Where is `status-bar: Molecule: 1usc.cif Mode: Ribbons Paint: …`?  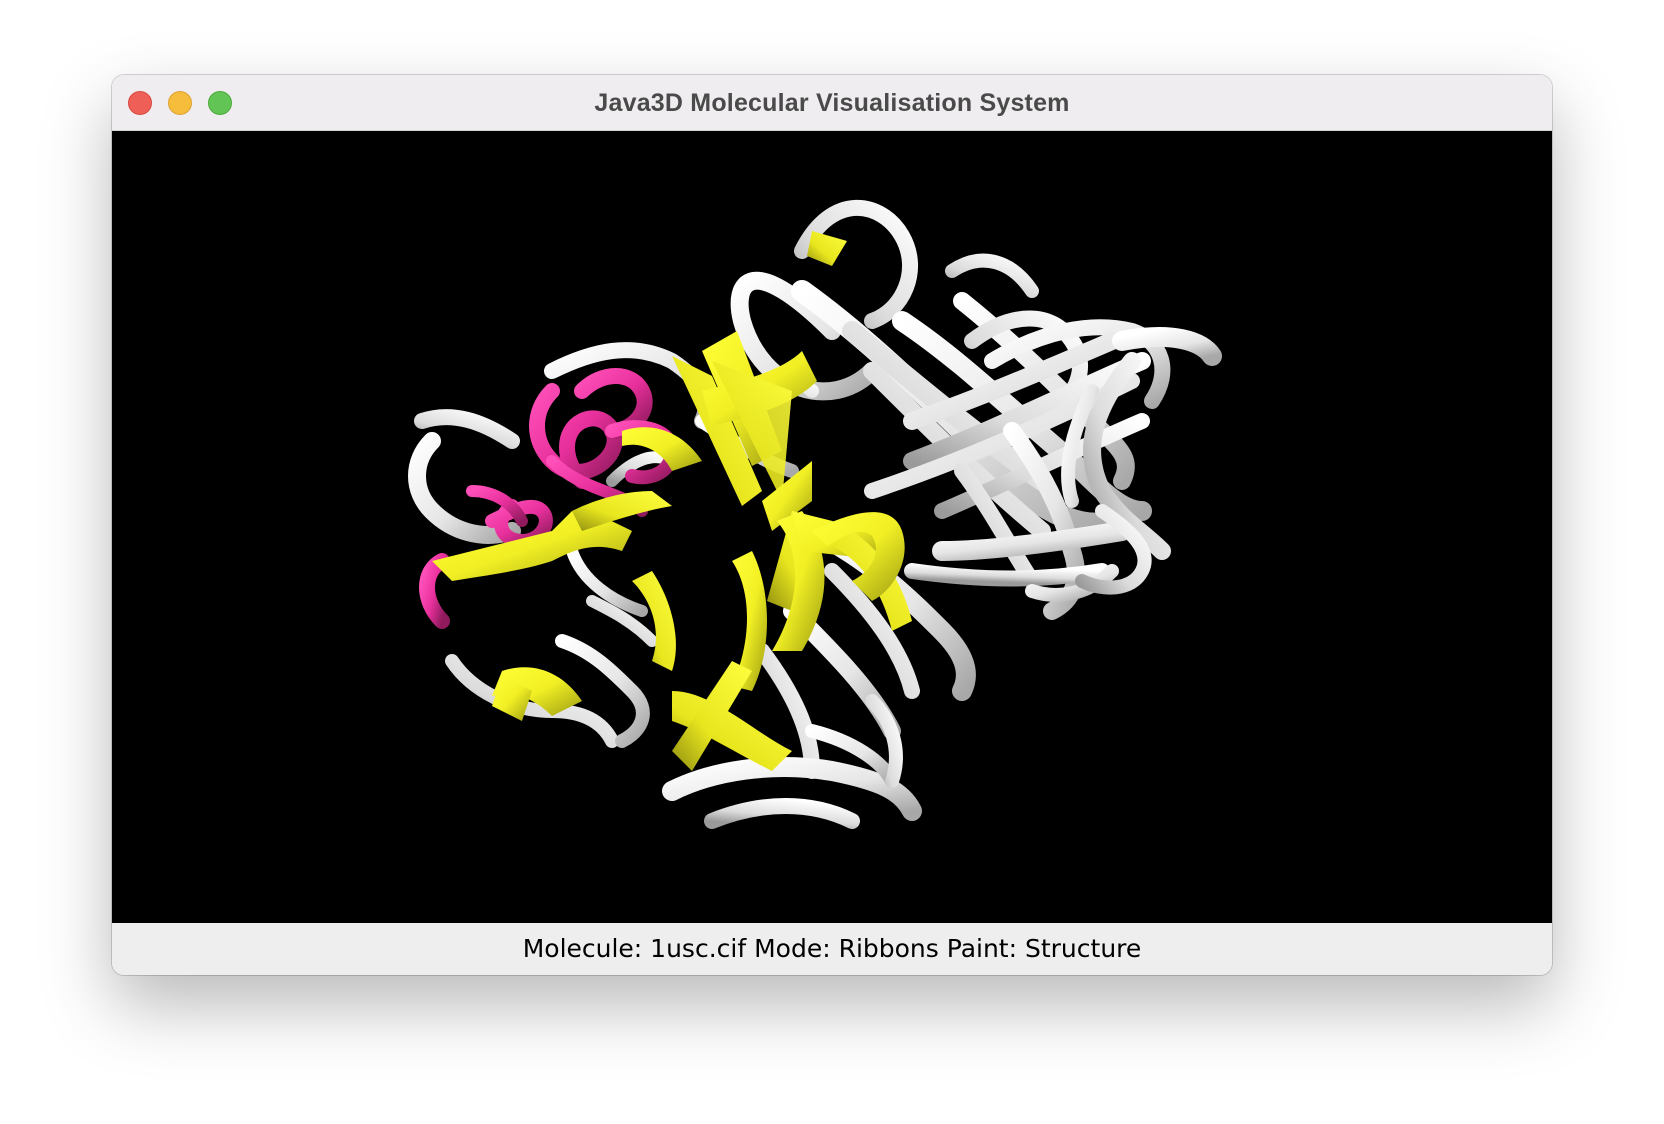
status-bar: Molecule: 1usc.cif Mode: Ribbons Paint: … is located at coordinates (832, 949).